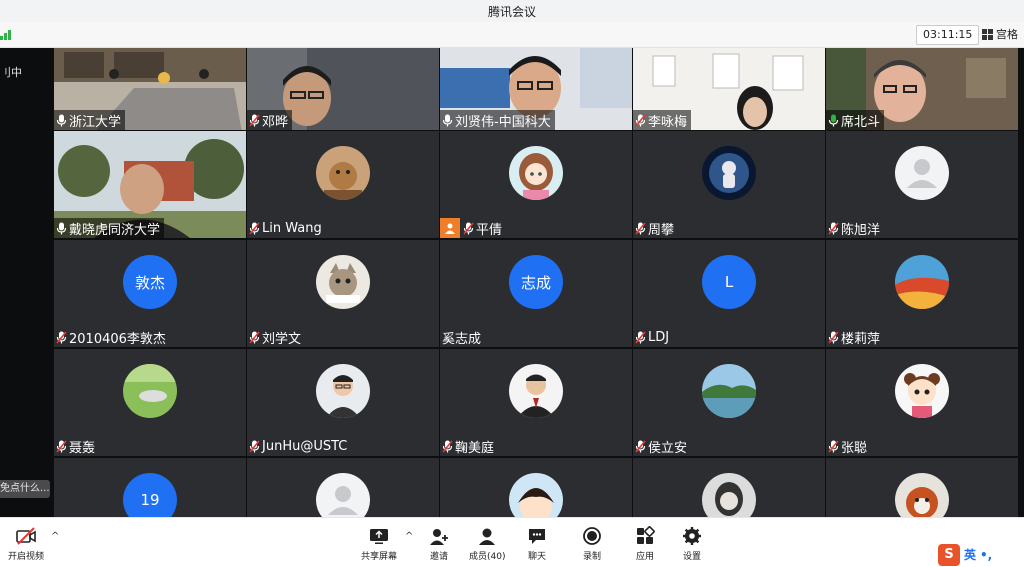  I want to click on participant-name-bar: 鞠美庭, so click(469, 446).